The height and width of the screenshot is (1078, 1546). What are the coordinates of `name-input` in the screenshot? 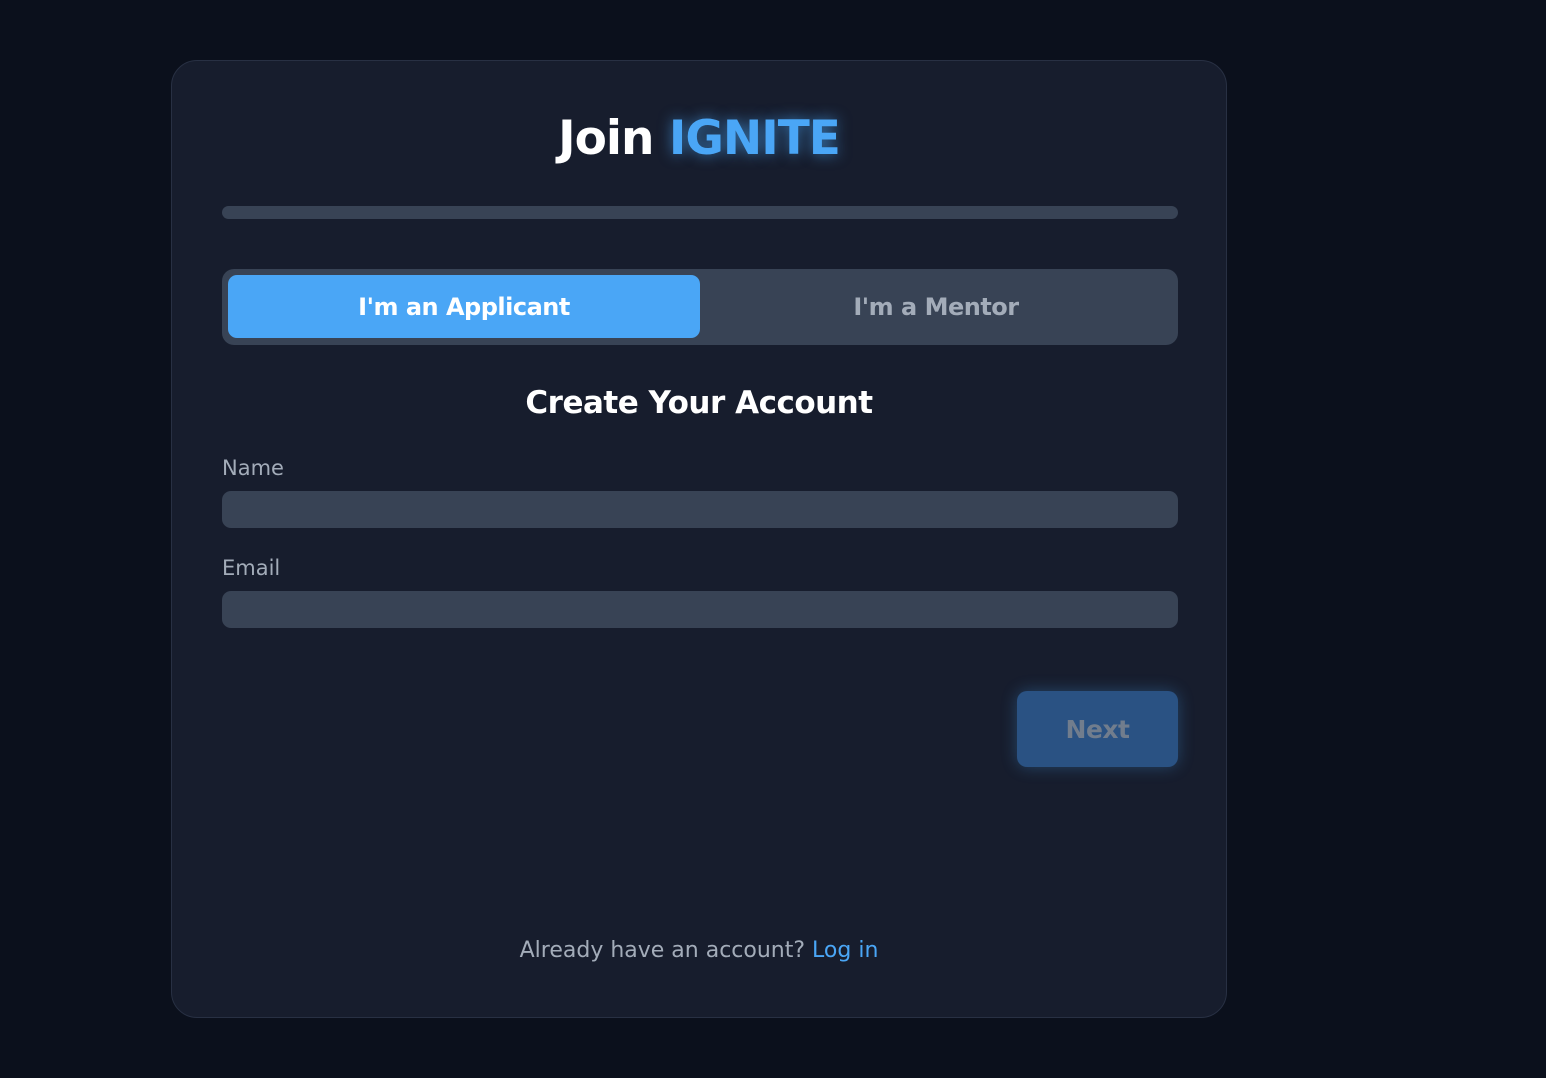 It's located at (700, 509).